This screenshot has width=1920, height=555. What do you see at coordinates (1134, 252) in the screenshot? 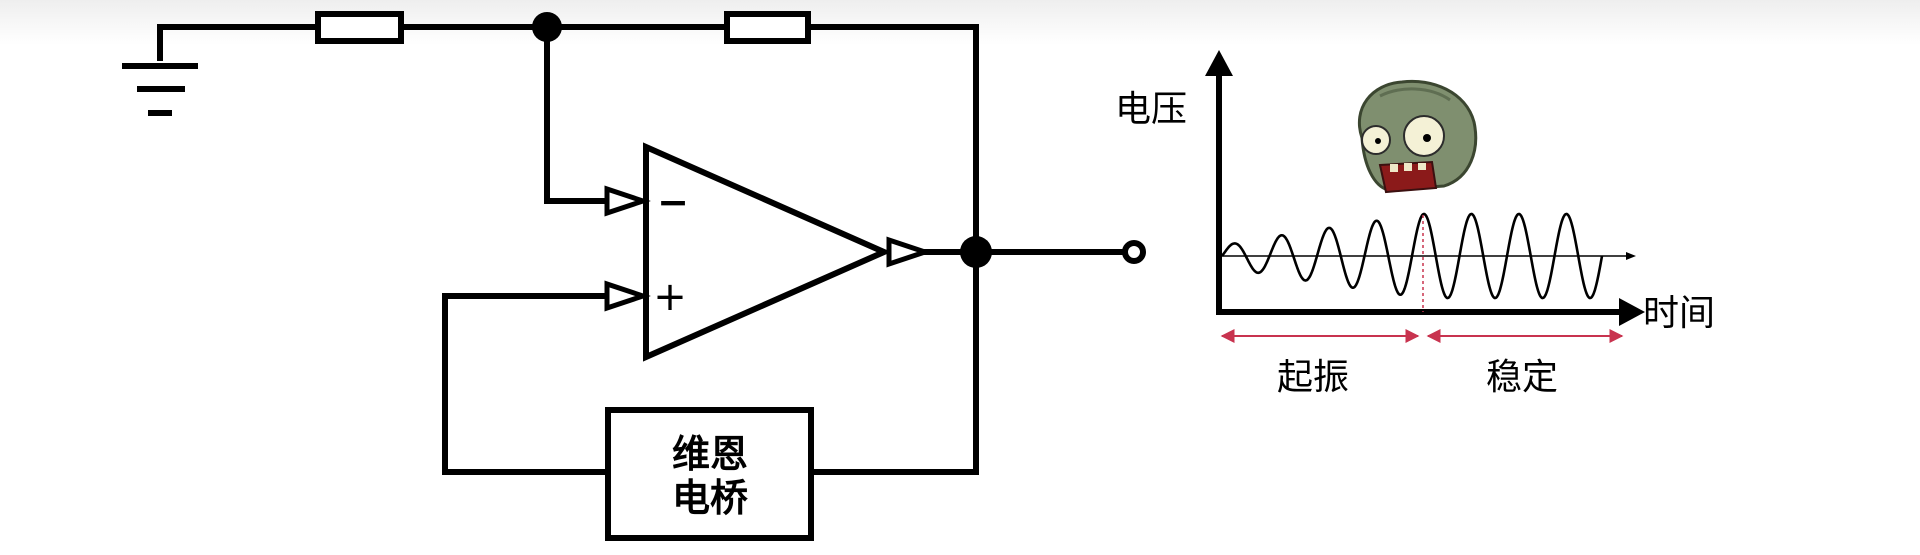
I see `output-terminal` at bounding box center [1134, 252].